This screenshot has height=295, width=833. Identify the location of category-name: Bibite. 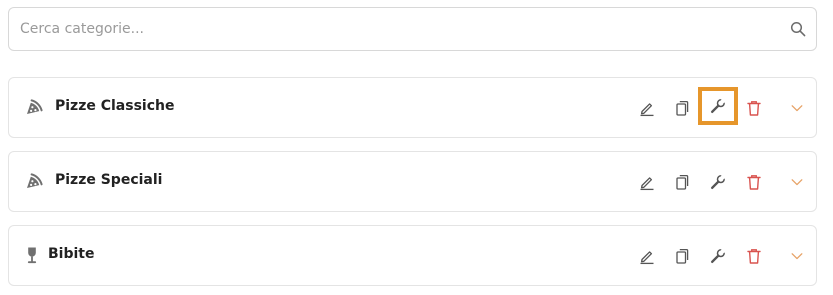
(71, 254).